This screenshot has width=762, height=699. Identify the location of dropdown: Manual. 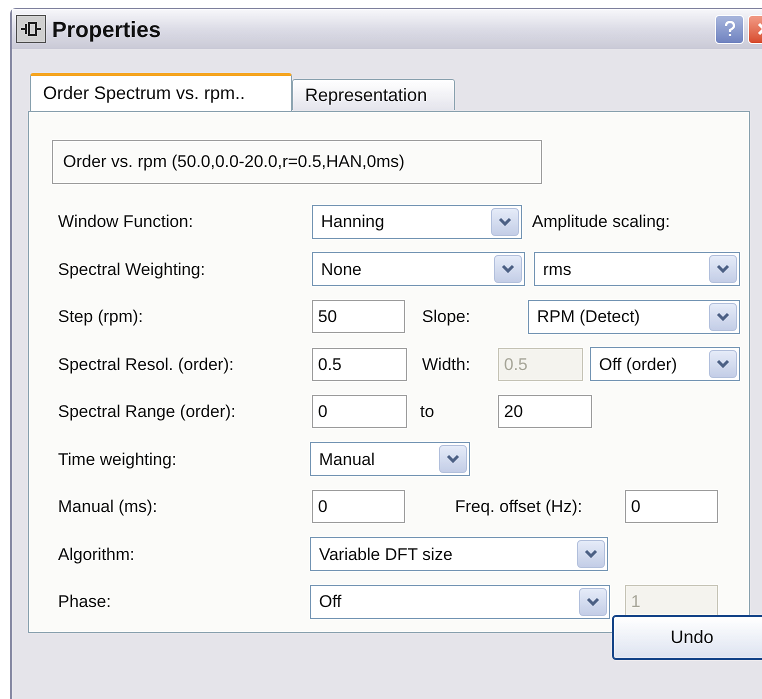
(390, 459).